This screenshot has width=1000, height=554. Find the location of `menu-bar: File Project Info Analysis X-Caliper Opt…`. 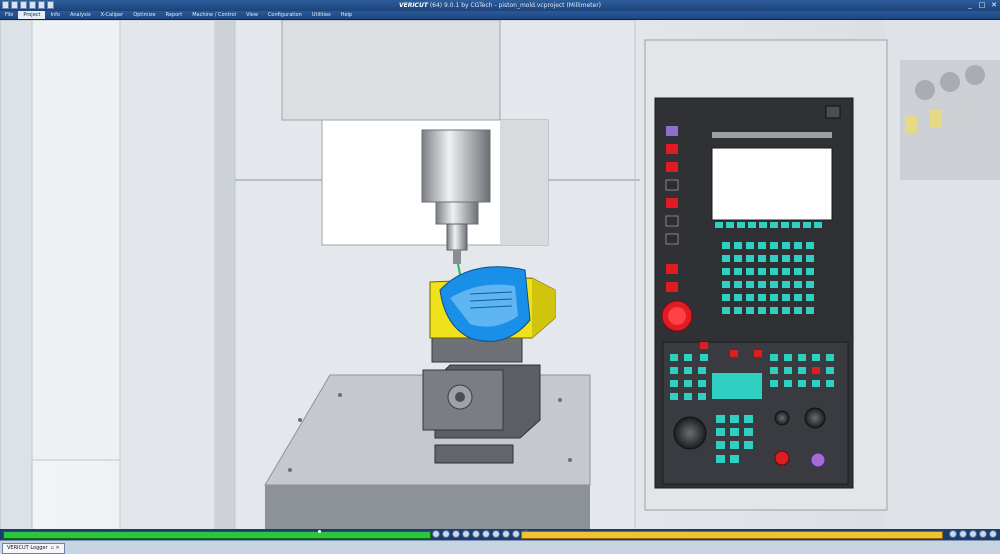

menu-bar: File Project Info Analysis X-Caliper Opt… is located at coordinates (500, 15).